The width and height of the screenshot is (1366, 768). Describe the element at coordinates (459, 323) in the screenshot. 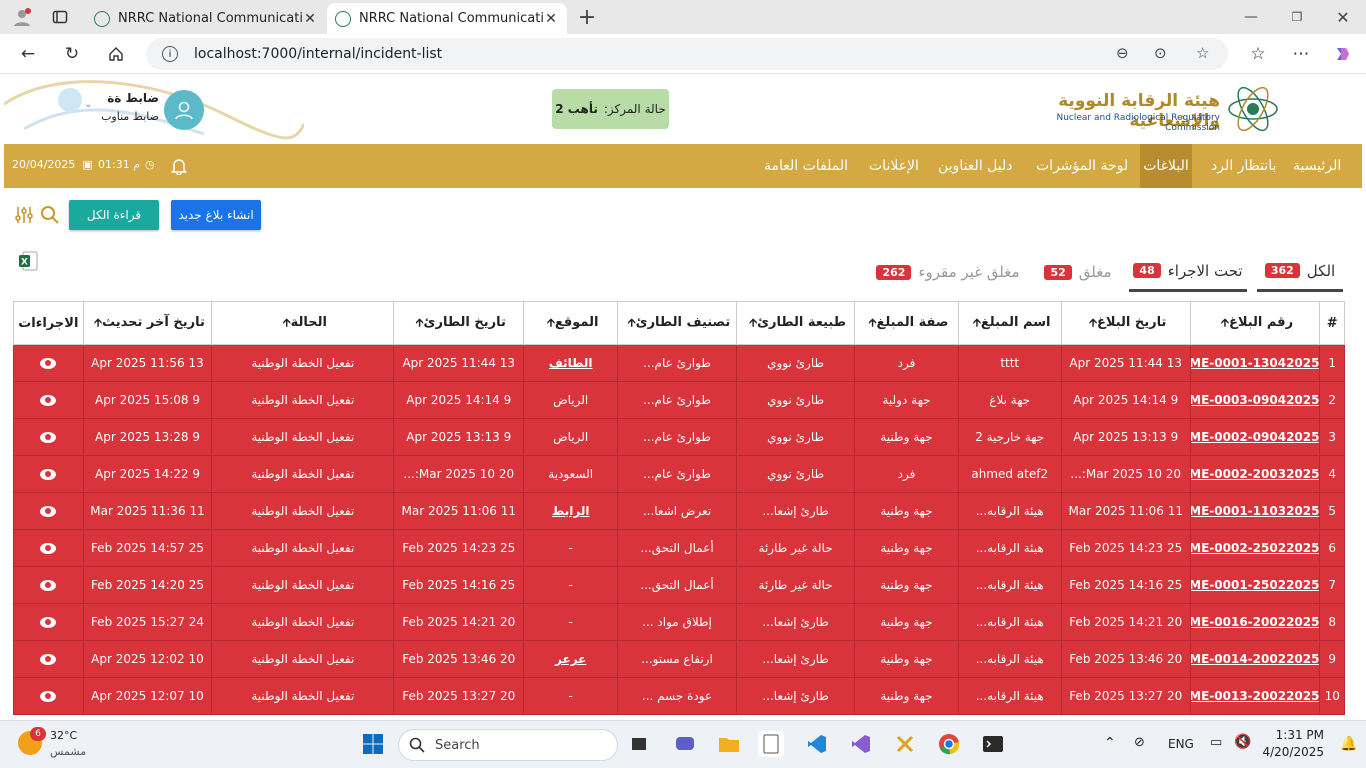

I see `col-incident-date-header: تاريخ الطارئ🡩` at that location.